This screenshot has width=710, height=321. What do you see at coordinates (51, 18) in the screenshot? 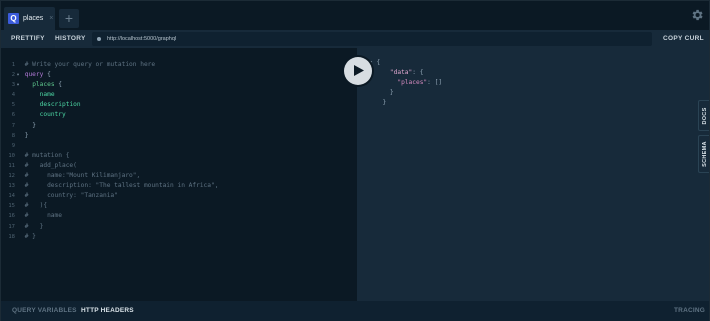
I see `close-icon: ×` at bounding box center [51, 18].